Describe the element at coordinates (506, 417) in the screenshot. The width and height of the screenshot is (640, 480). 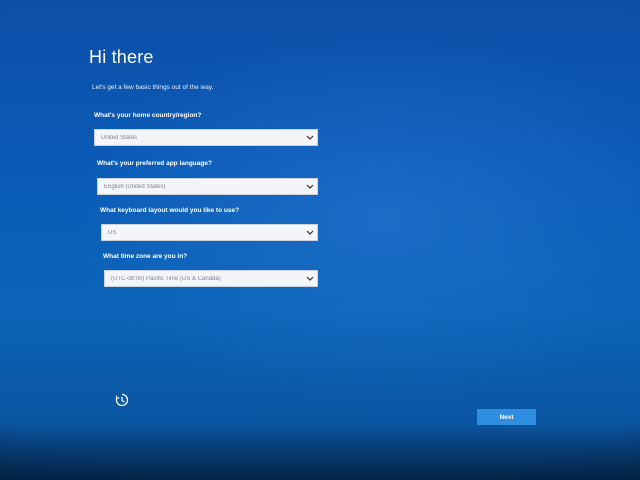
I see `next-button: Next` at that location.